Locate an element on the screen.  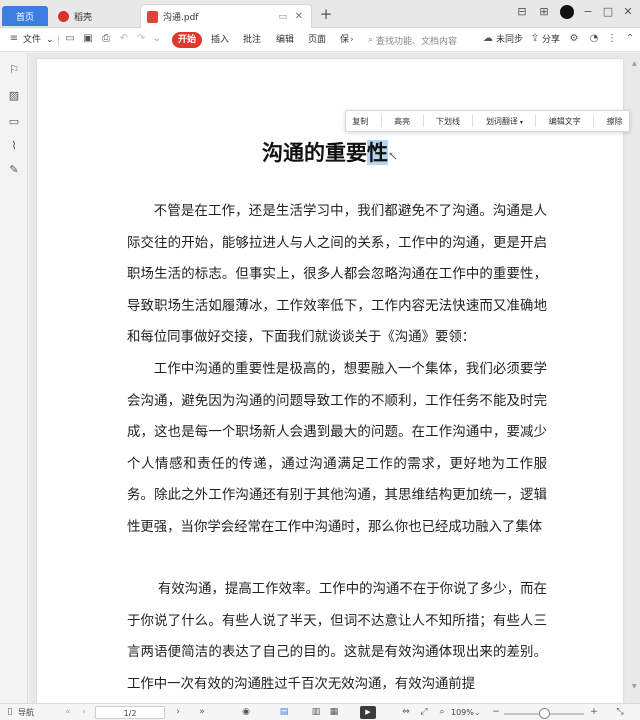
scroll-tabs-right-icon: › is located at coordinates (352, 40).